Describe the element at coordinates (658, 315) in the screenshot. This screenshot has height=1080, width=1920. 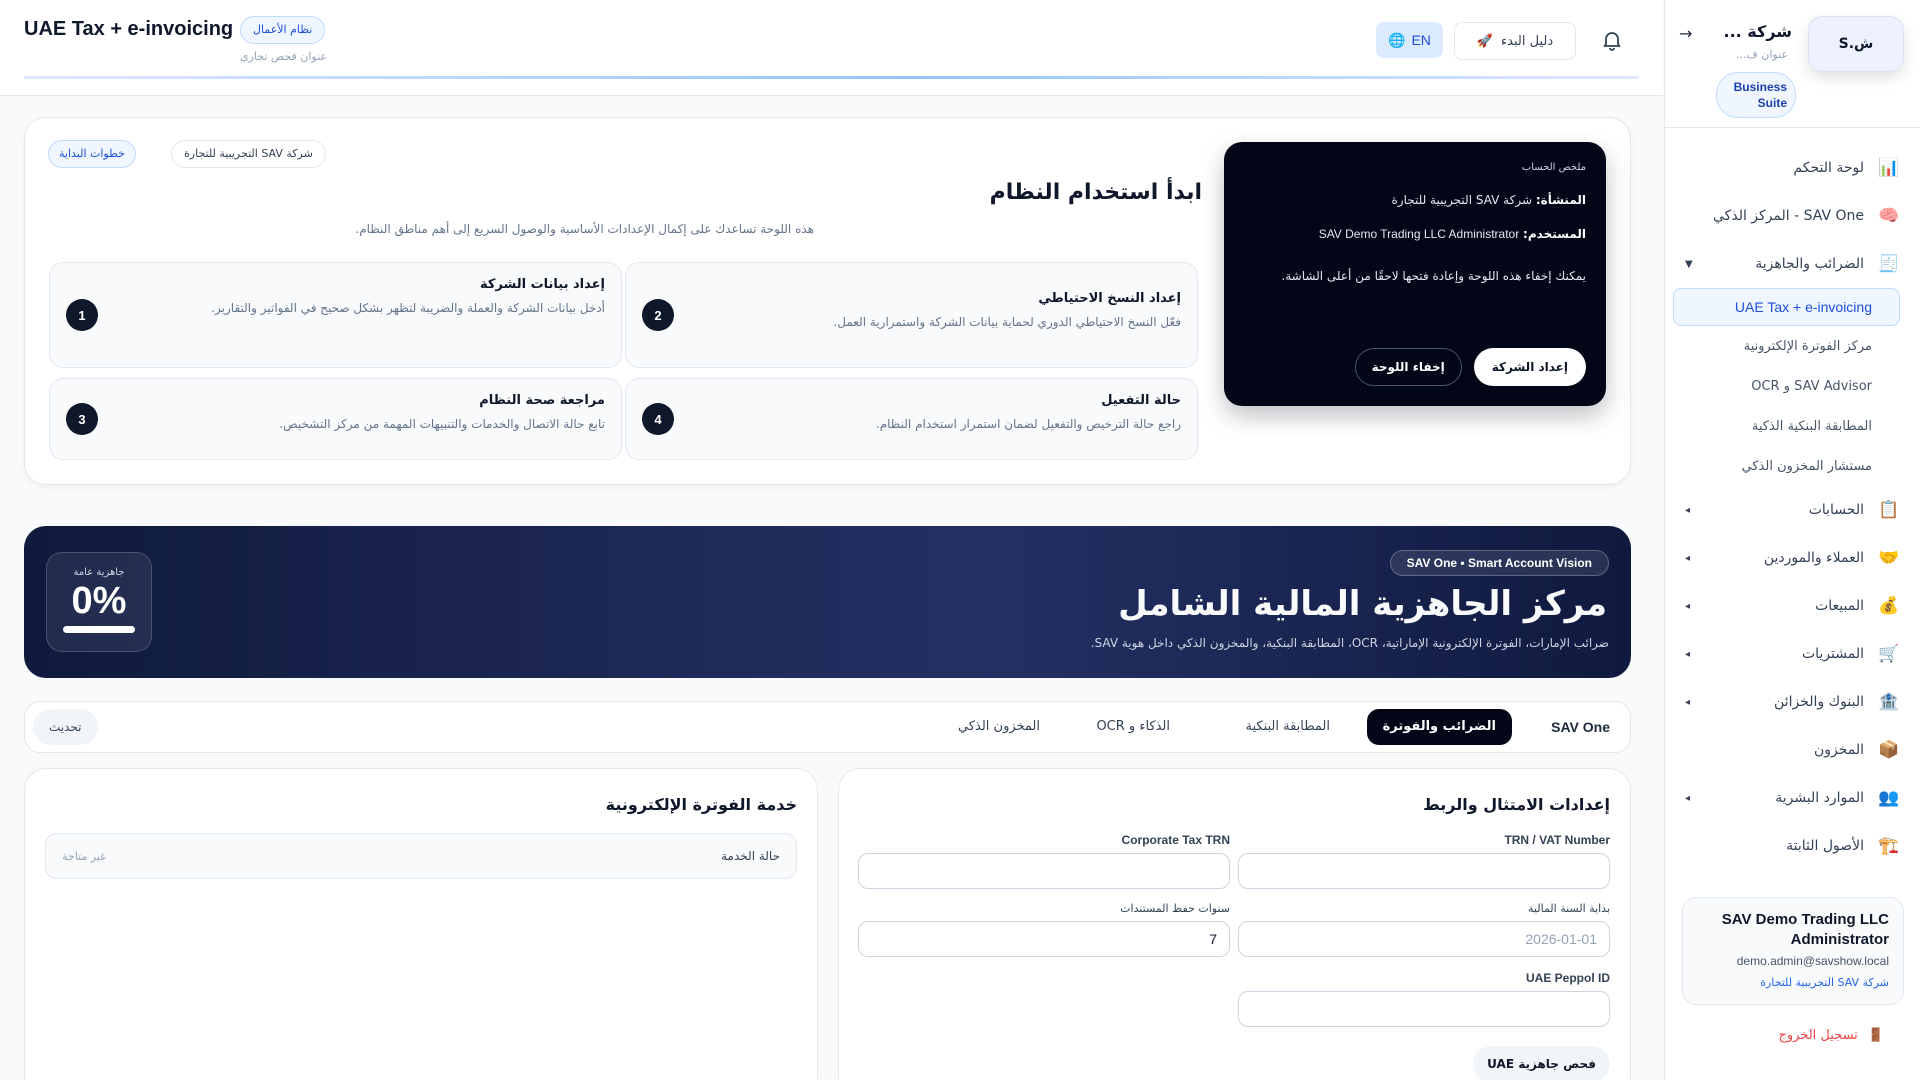
I see `step-number: 2` at that location.